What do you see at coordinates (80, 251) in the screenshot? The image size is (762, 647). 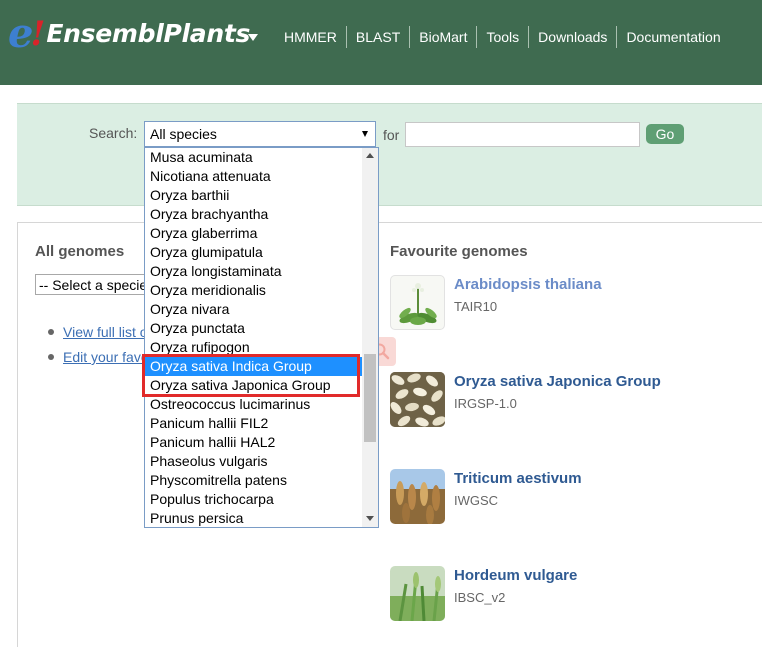 I see `all-genomes-heading: All genomes` at bounding box center [80, 251].